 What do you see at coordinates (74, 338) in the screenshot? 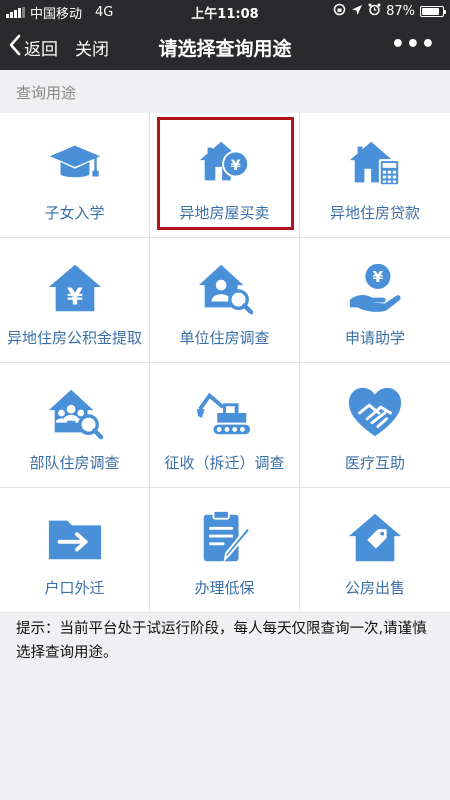
I see `purpose-item-label: 异地住房公积金提取` at bounding box center [74, 338].